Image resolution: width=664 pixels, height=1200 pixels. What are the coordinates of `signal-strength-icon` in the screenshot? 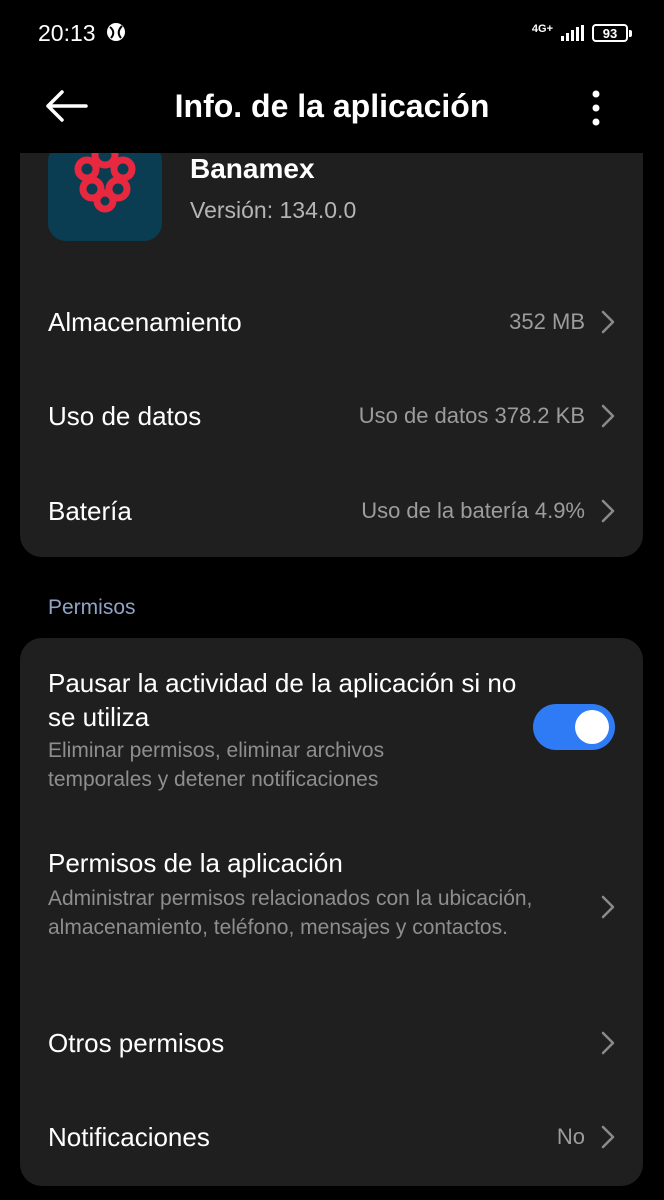 It's located at (572, 33).